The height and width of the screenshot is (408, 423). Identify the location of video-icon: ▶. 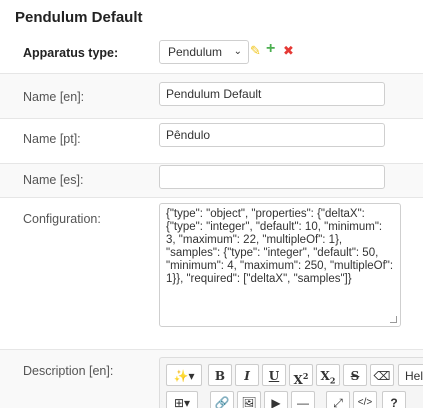
(276, 399).